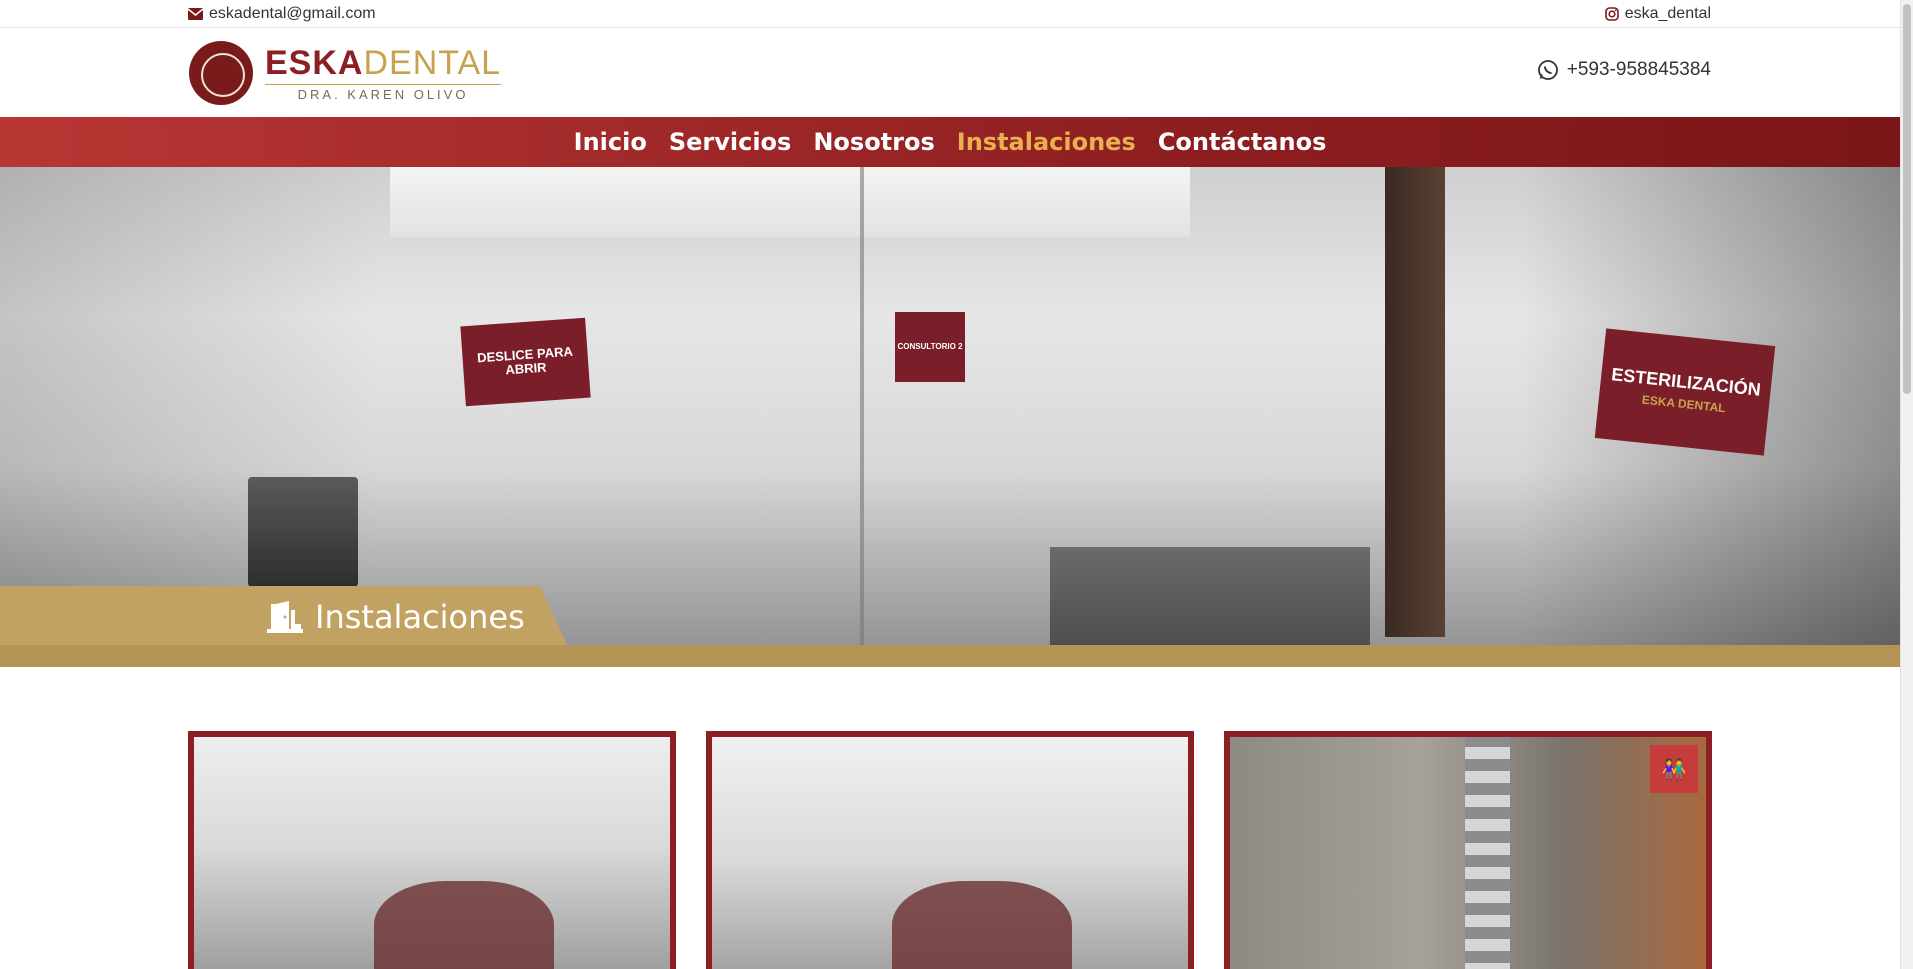  Describe the element at coordinates (1046, 142) in the screenshot. I see `nav-instalaciones: Instalaciones` at that location.